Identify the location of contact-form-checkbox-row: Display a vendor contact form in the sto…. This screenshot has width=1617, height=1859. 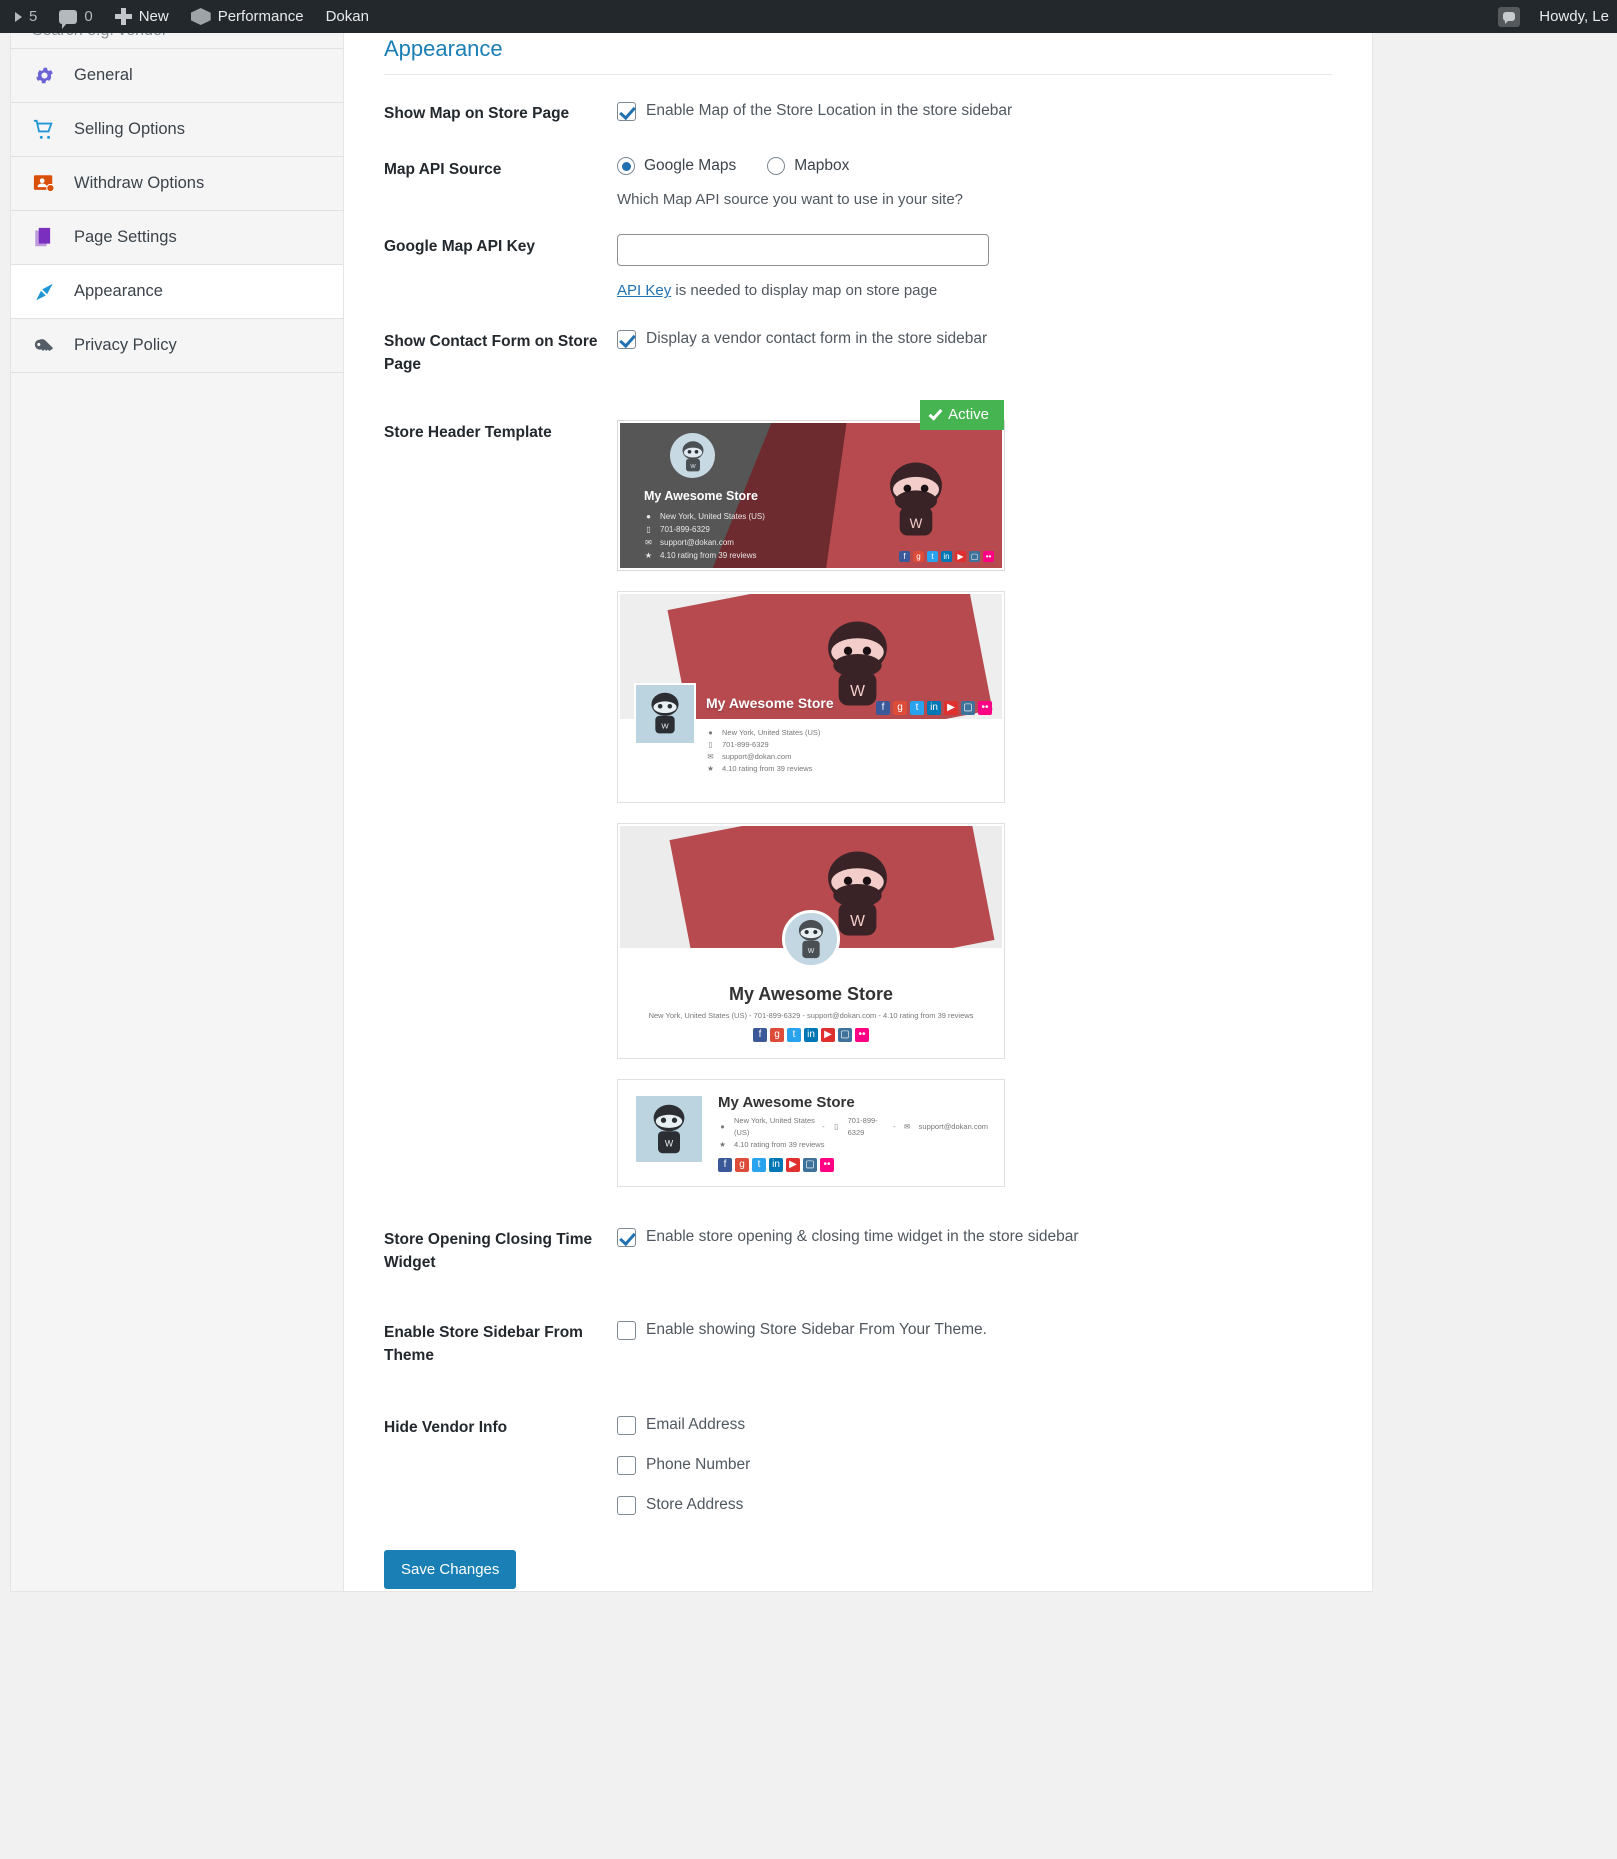
(974, 339).